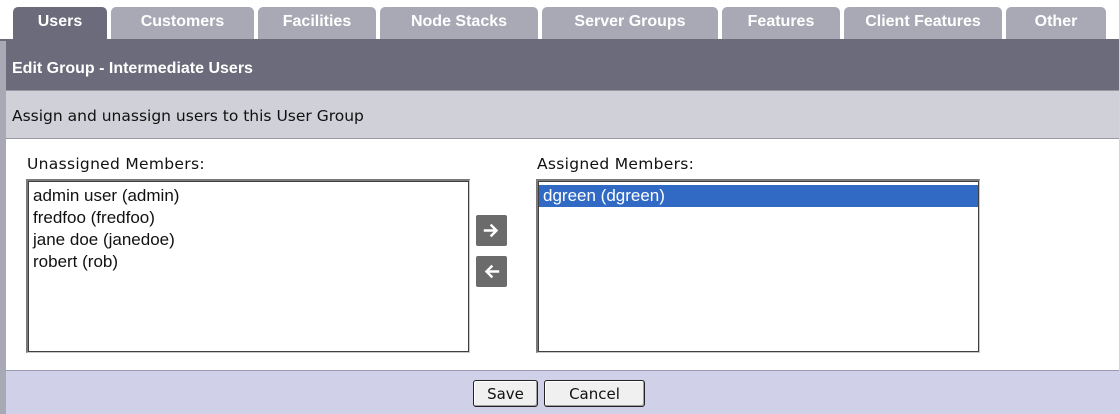 This screenshot has width=1119, height=414. What do you see at coordinates (248, 196) in the screenshot?
I see `list-item: admin user (admin)` at bounding box center [248, 196].